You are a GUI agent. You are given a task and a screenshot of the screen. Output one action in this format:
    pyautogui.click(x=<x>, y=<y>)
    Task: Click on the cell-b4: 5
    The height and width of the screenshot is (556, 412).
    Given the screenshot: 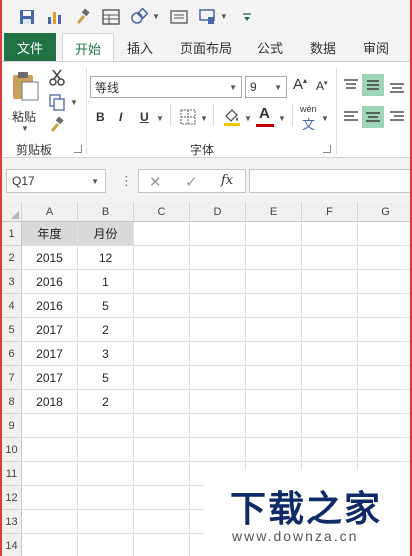 What is the action you would take?
    pyautogui.click(x=106, y=306)
    